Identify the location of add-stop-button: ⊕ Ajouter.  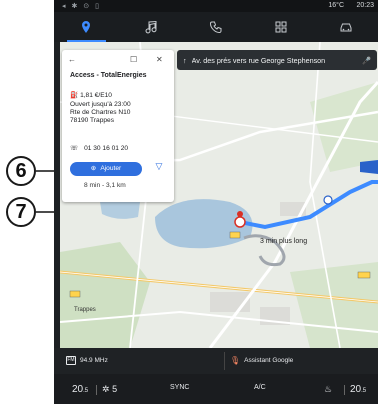
(106, 169).